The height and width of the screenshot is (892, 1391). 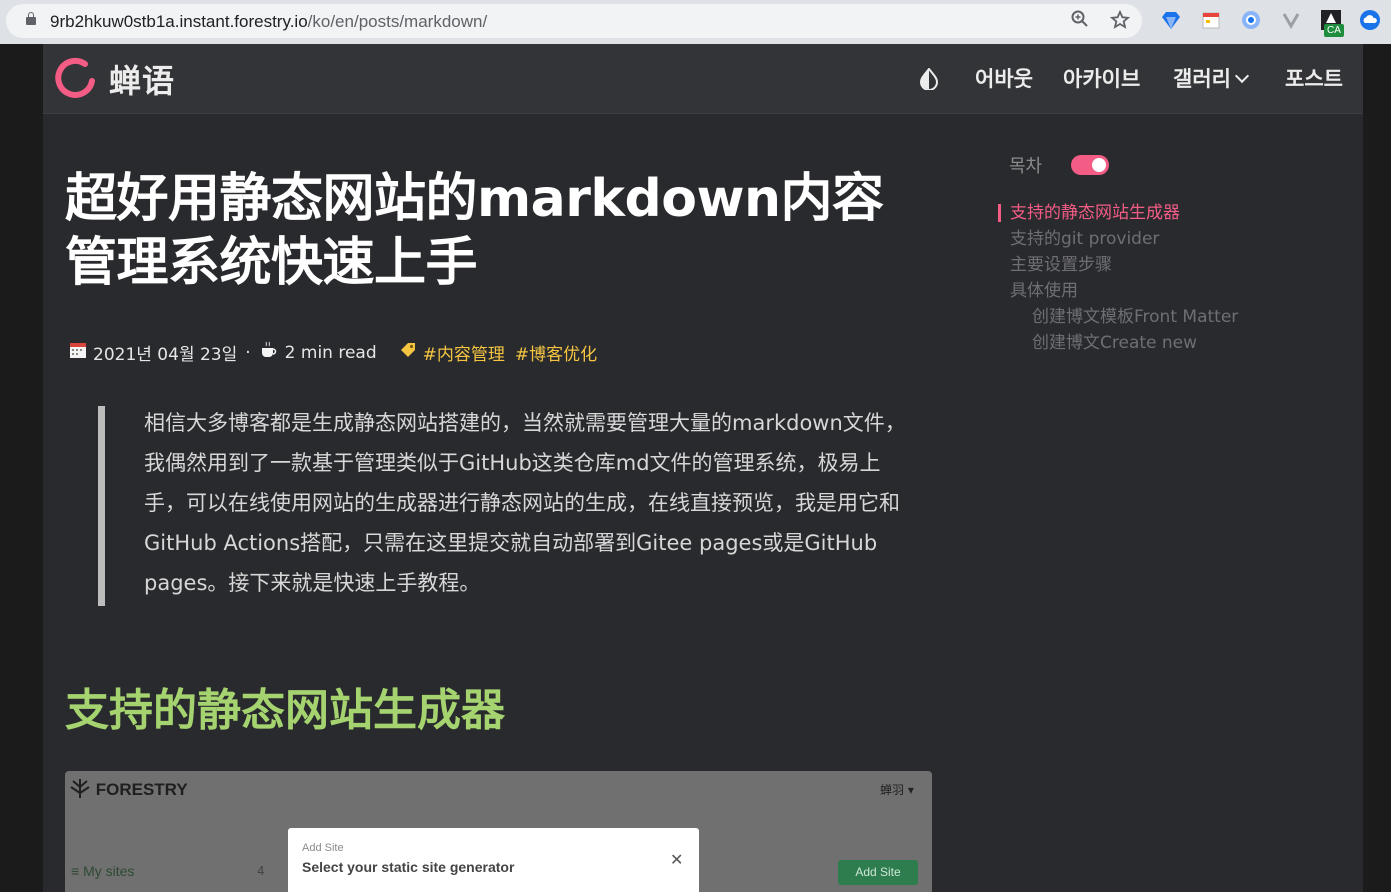 What do you see at coordinates (897, 790) in the screenshot?
I see `forestry-user-menu: 蝉羽 ▾` at bounding box center [897, 790].